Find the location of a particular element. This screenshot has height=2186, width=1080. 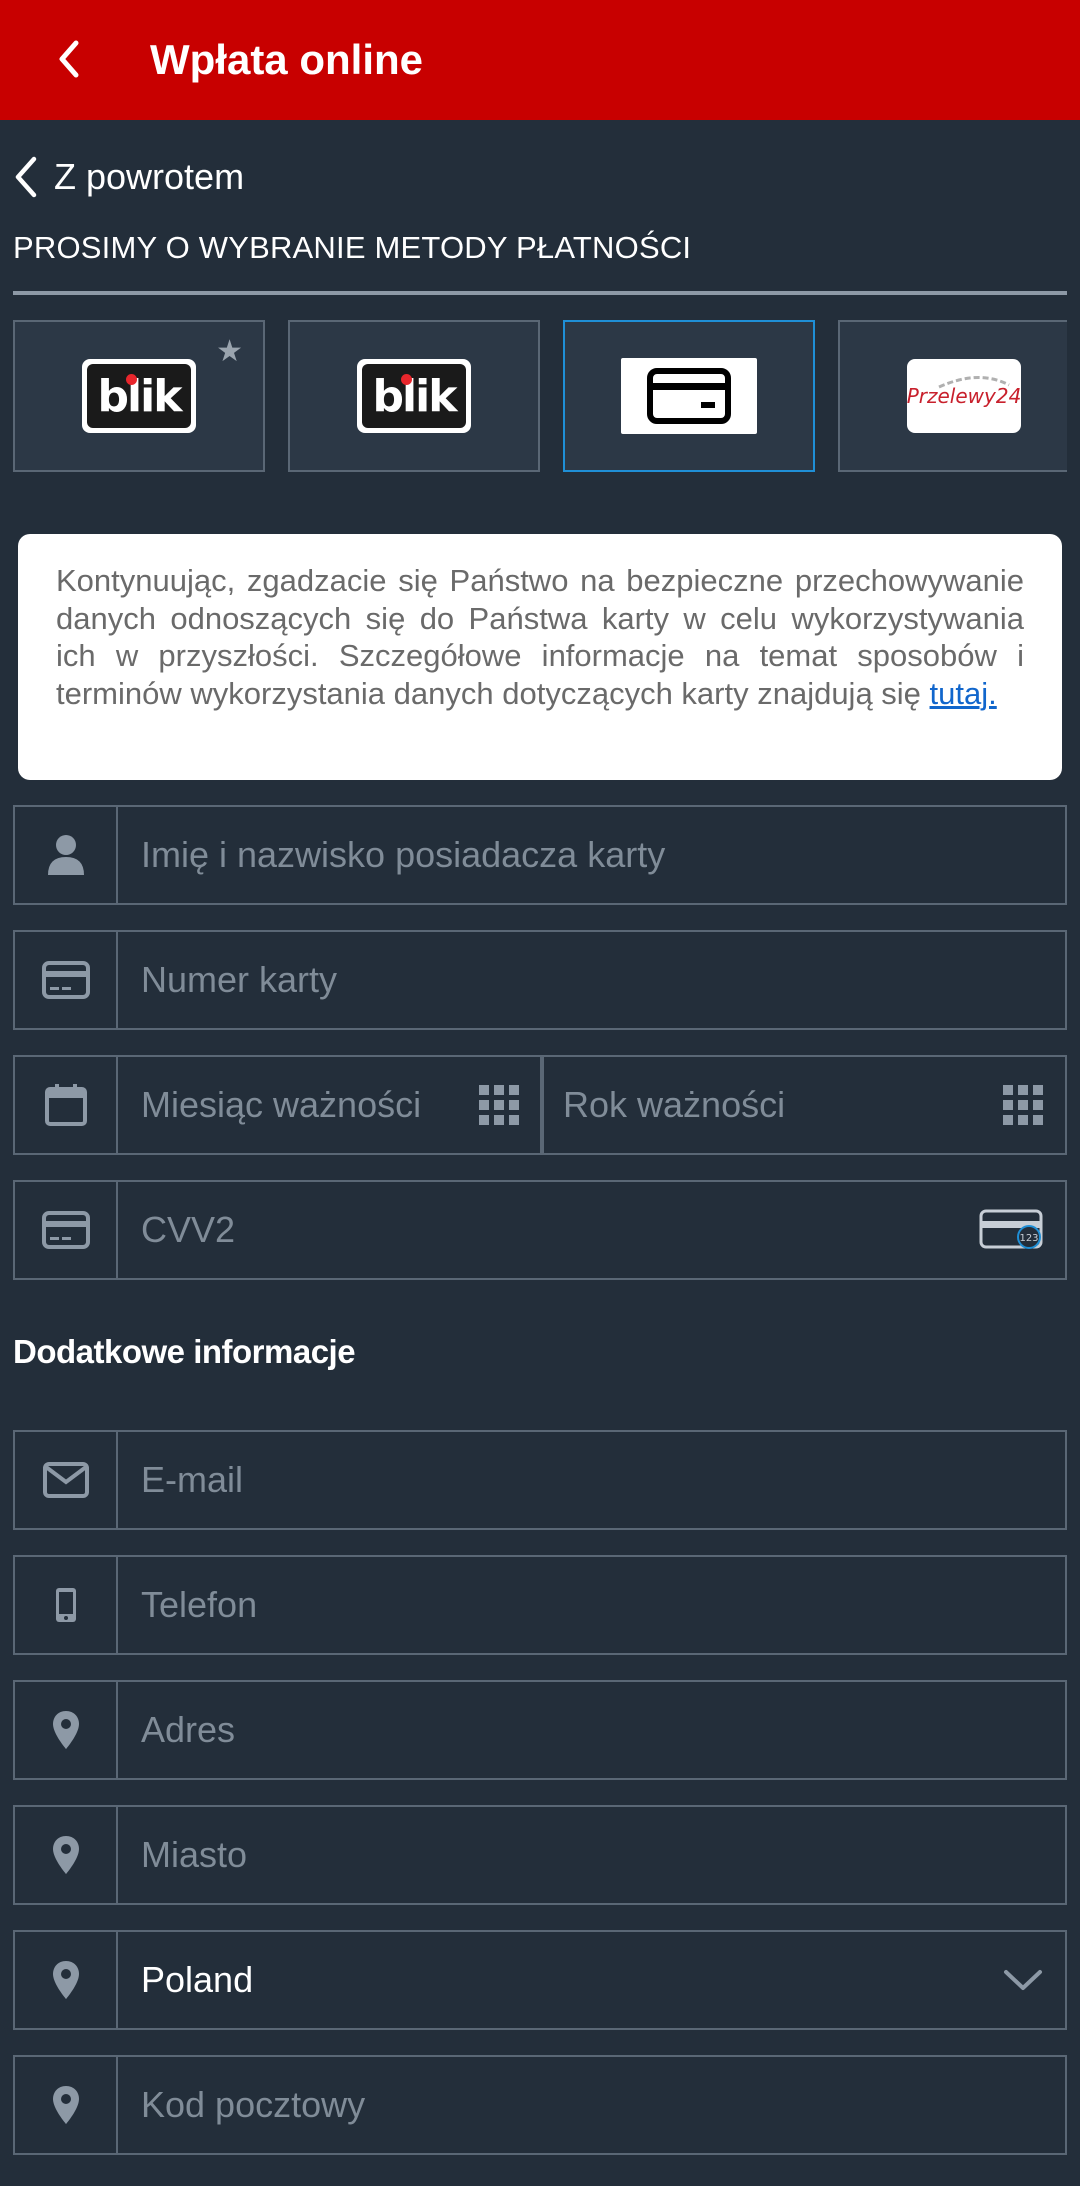

phone-icon is located at coordinates (66, 1605).